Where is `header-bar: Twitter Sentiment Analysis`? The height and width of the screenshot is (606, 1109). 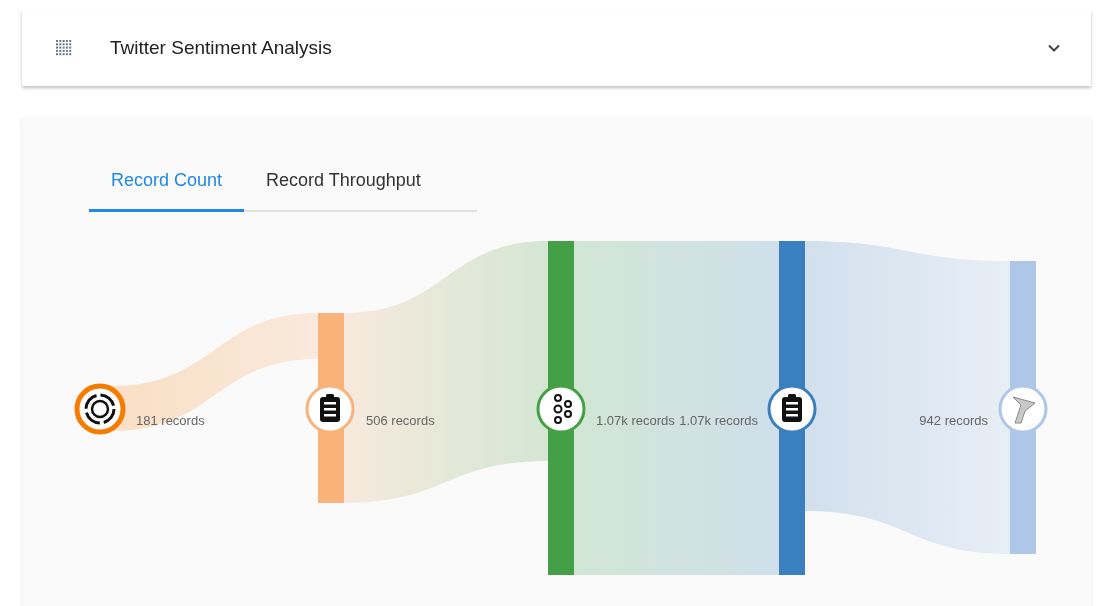
header-bar: Twitter Sentiment Analysis is located at coordinates (556, 48).